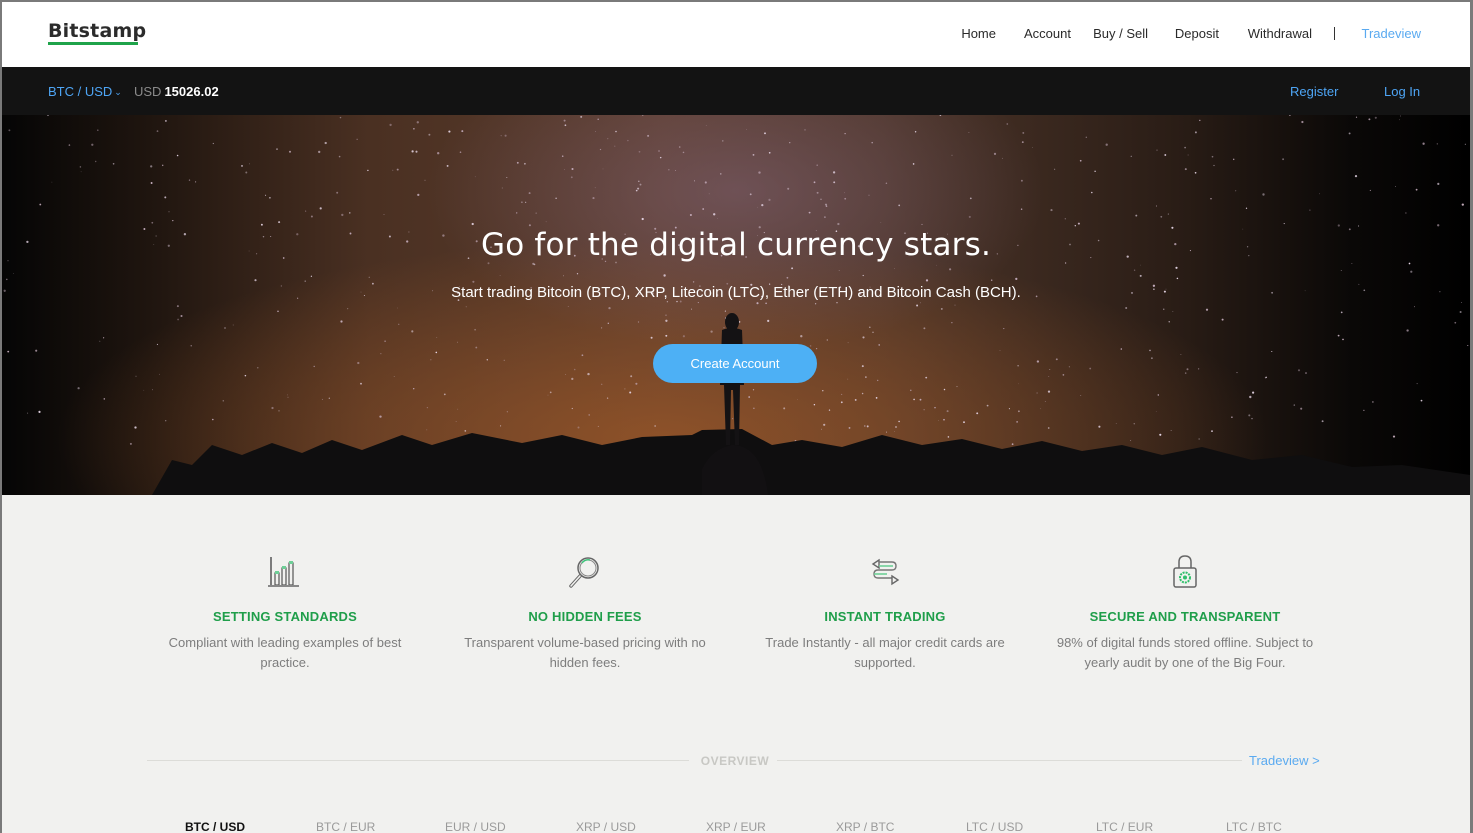  Describe the element at coordinates (1402, 91) in the screenshot. I see `login-link: Log In` at that location.